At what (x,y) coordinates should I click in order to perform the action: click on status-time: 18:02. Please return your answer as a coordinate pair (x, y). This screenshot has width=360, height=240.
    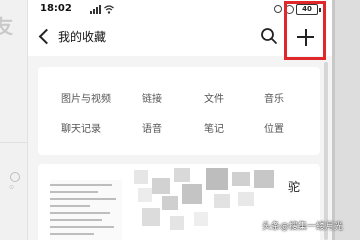
    Looking at the image, I should click on (56, 8).